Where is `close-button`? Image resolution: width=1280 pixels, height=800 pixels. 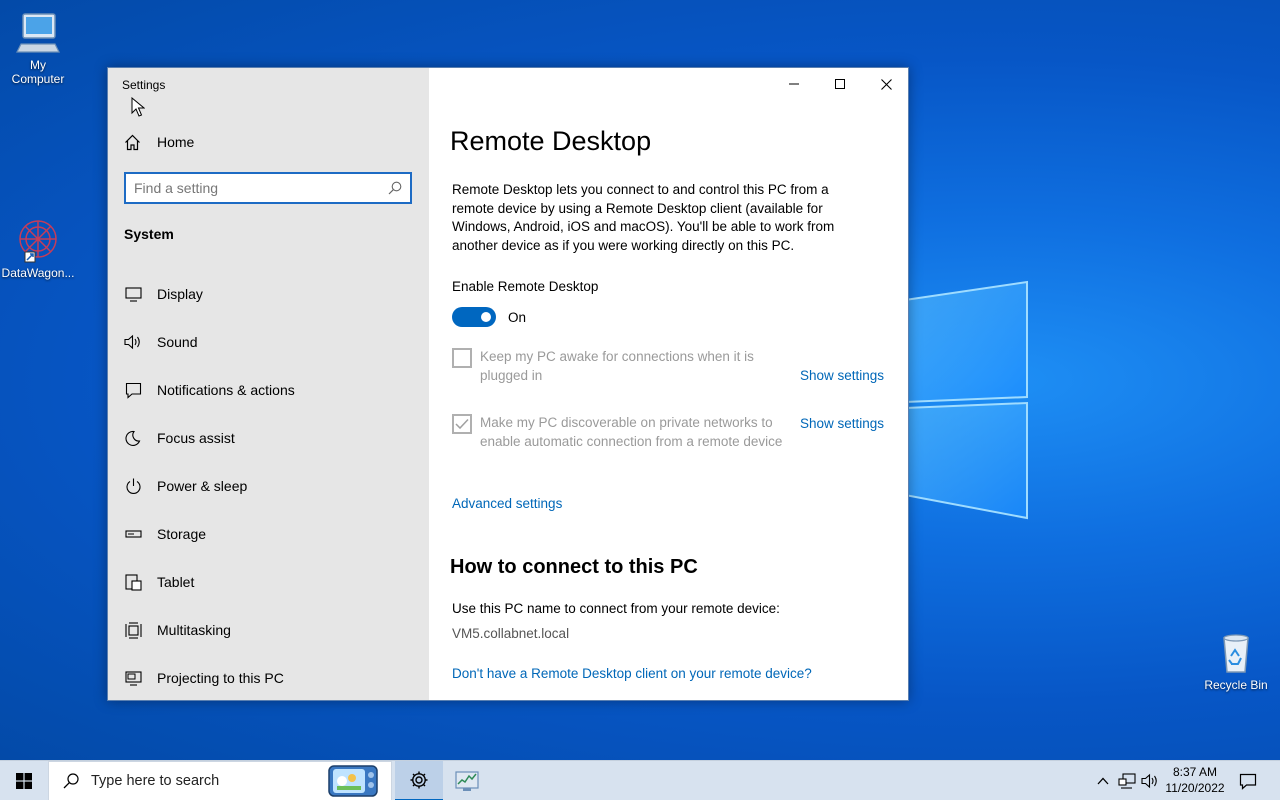 close-button is located at coordinates (885, 84).